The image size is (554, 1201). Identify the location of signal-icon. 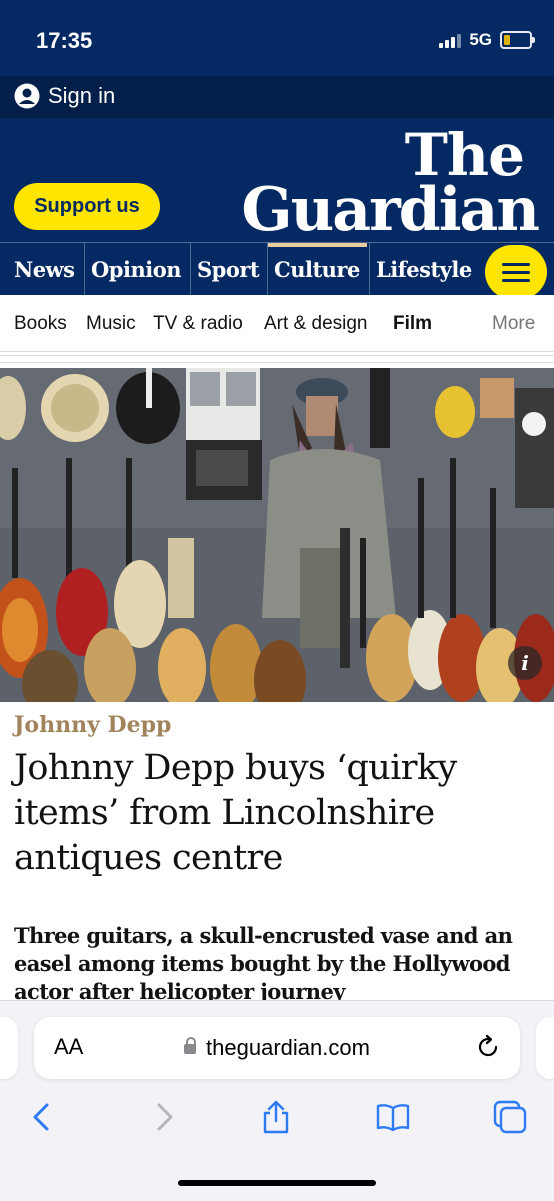
(450, 40).